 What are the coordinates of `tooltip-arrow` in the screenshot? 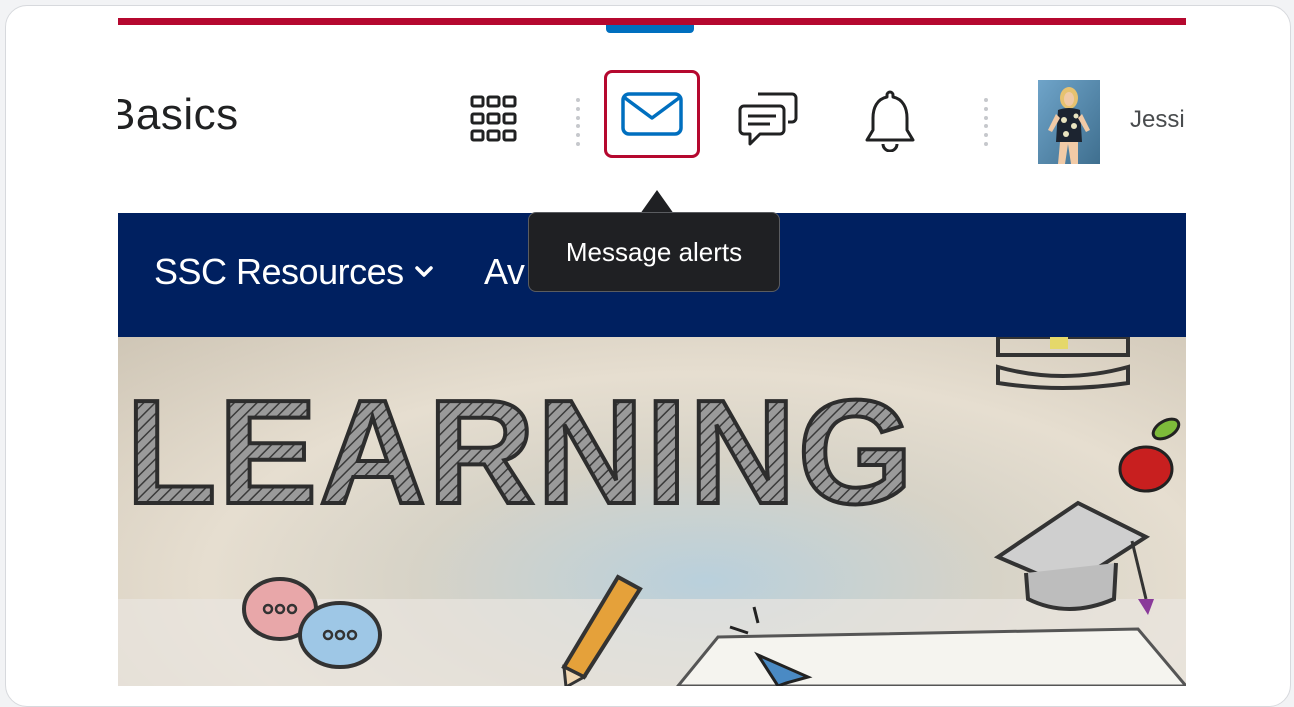 It's located at (657, 202).